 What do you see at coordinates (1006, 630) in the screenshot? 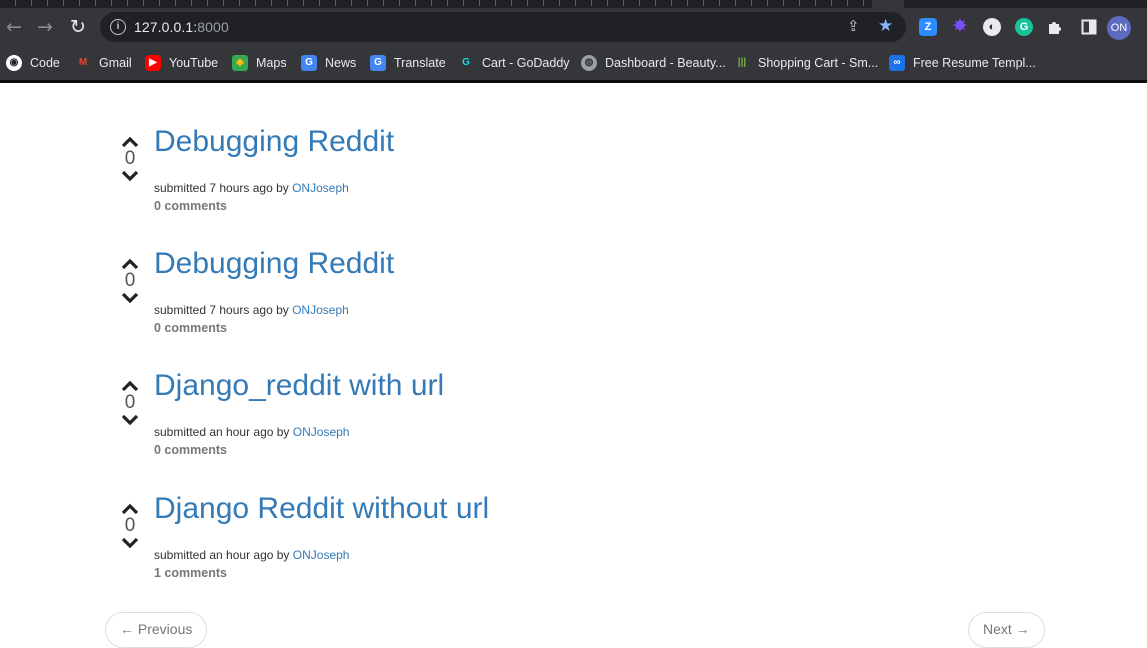
I see `next-page-button: Next →` at bounding box center [1006, 630].